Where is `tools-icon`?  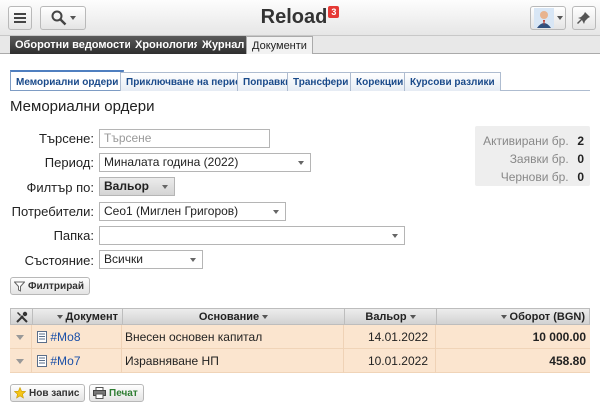
tools-icon is located at coordinates (21, 317).